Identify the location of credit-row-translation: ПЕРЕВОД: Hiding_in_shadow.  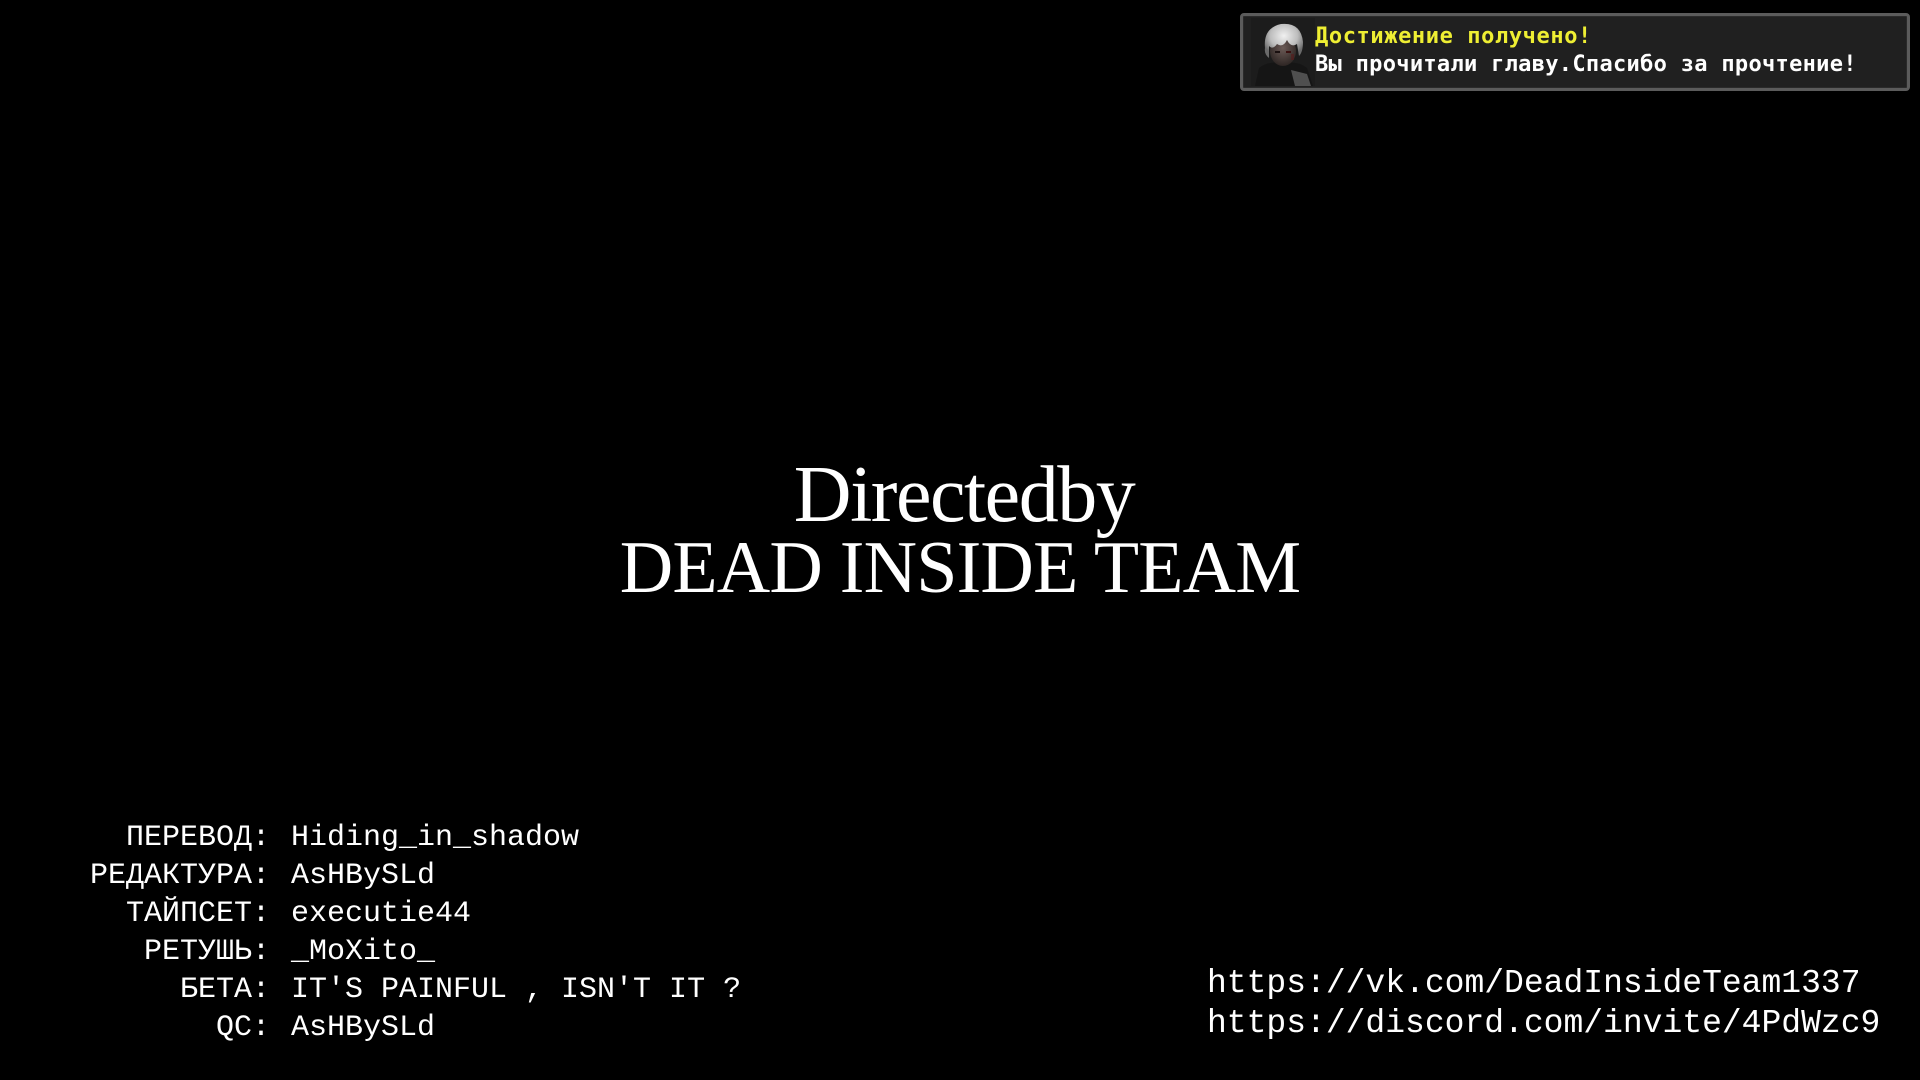
(370, 838).